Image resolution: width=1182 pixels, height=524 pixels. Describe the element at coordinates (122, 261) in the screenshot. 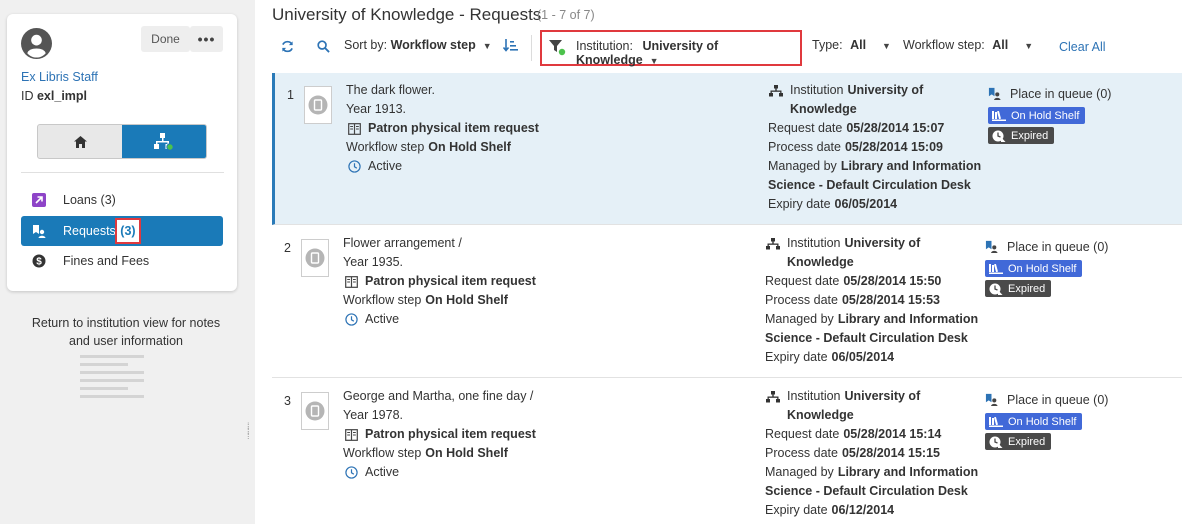

I see `nav-item-fines-and-fees: $ Fines and Fees` at that location.